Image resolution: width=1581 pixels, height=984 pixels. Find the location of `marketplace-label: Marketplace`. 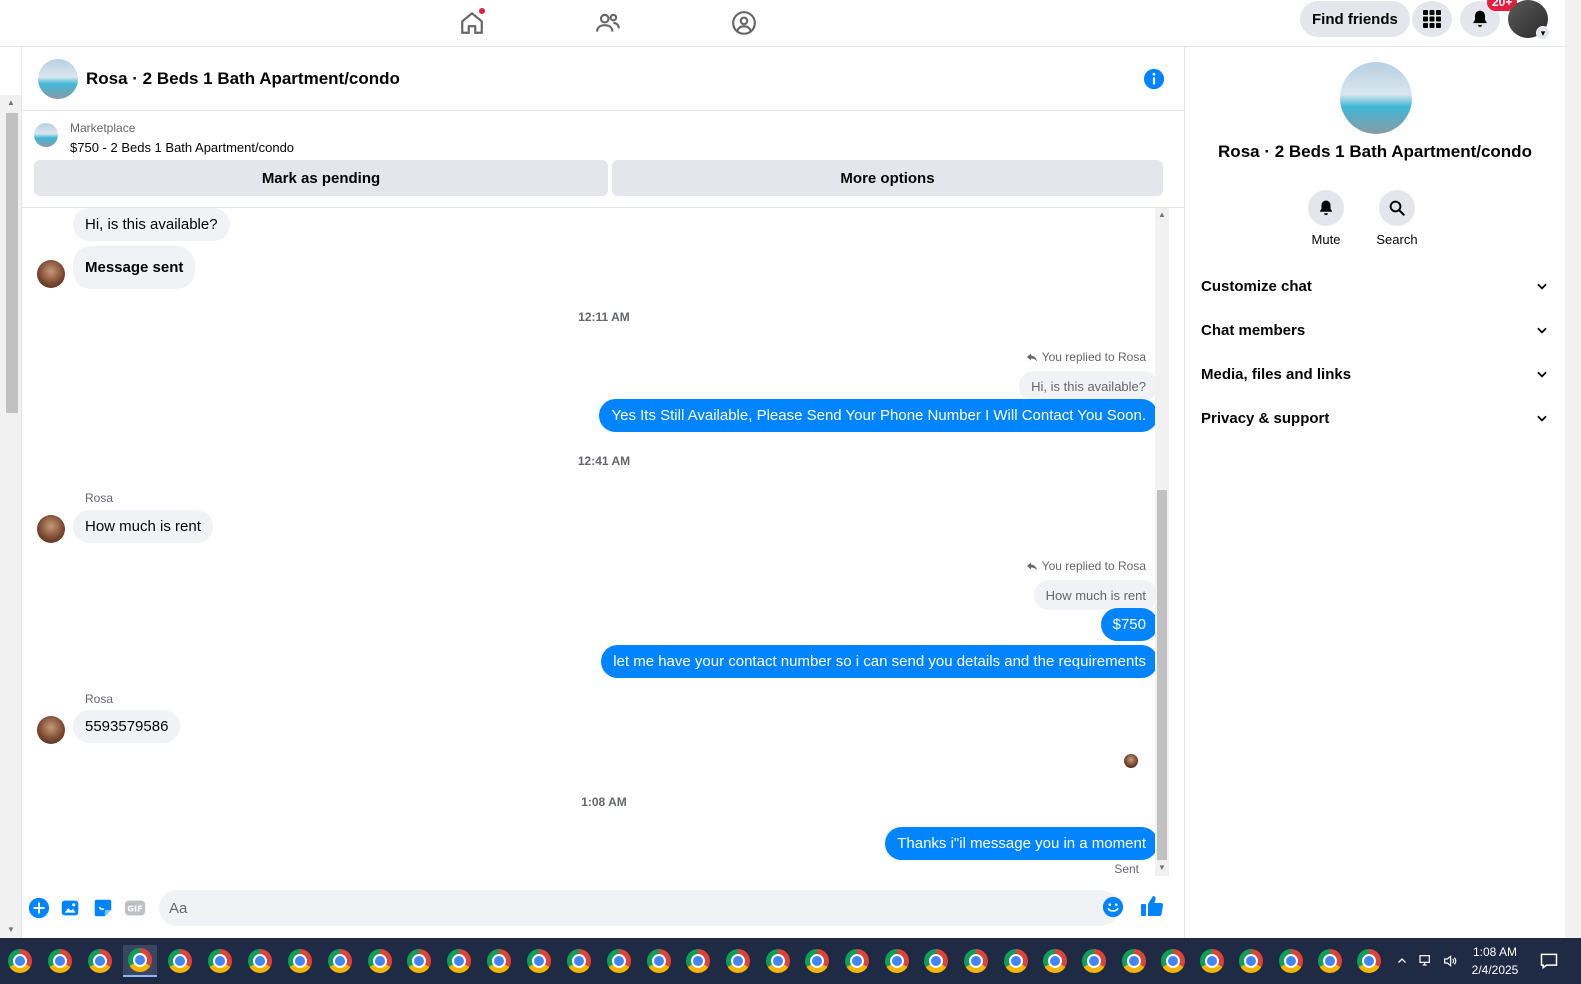

marketplace-label: Marketplace is located at coordinates (103, 128).